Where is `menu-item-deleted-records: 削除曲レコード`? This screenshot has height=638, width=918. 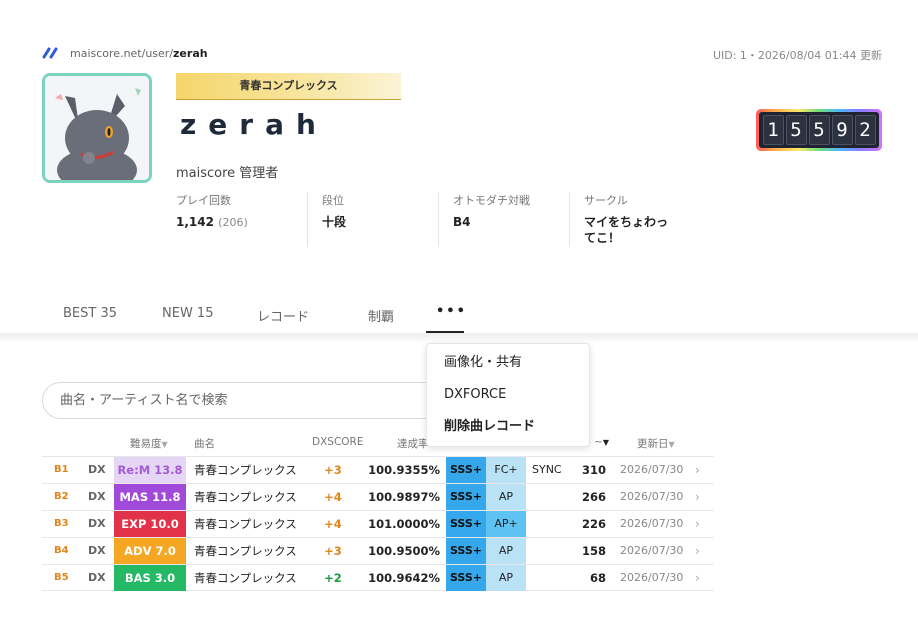
menu-item-deleted-records: 削除曲レコード is located at coordinates (508, 433).